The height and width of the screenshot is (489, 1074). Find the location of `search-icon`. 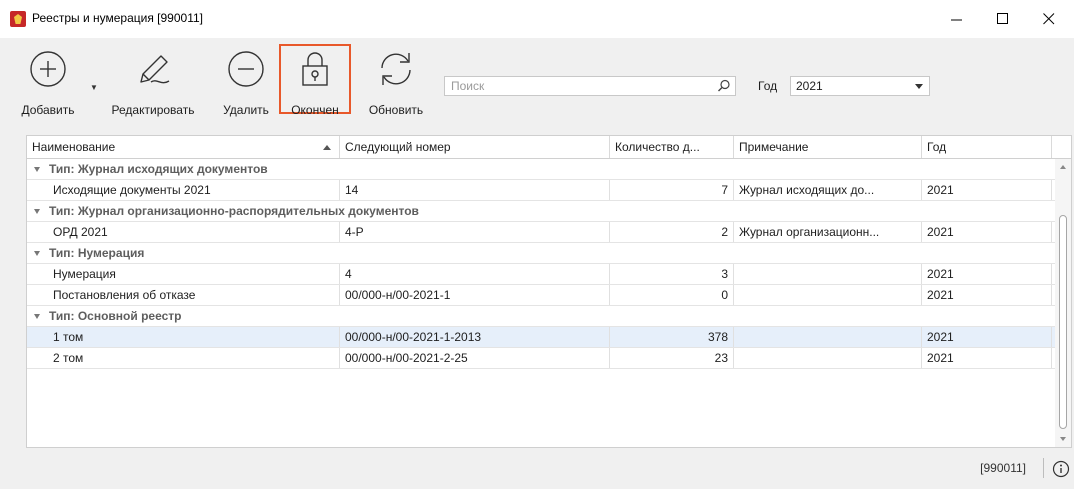

search-icon is located at coordinates (724, 86).